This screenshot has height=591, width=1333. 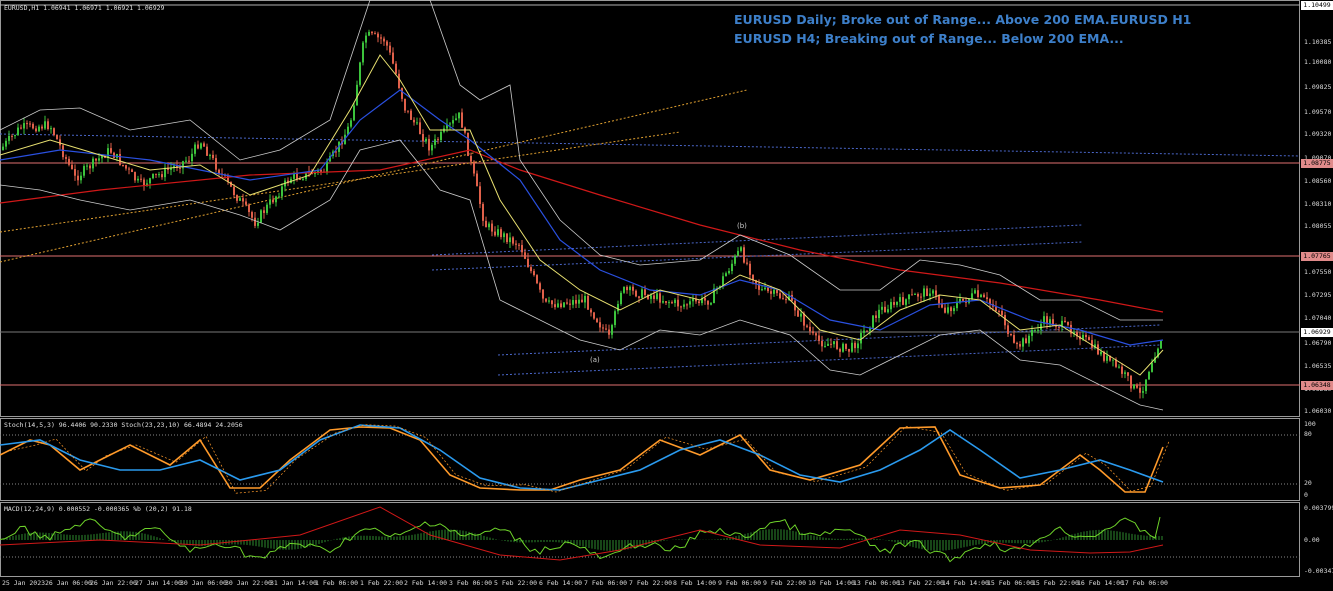 What do you see at coordinates (1318, 366) in the screenshot?
I see `price-scale-label: 1.06535` at bounding box center [1318, 366].